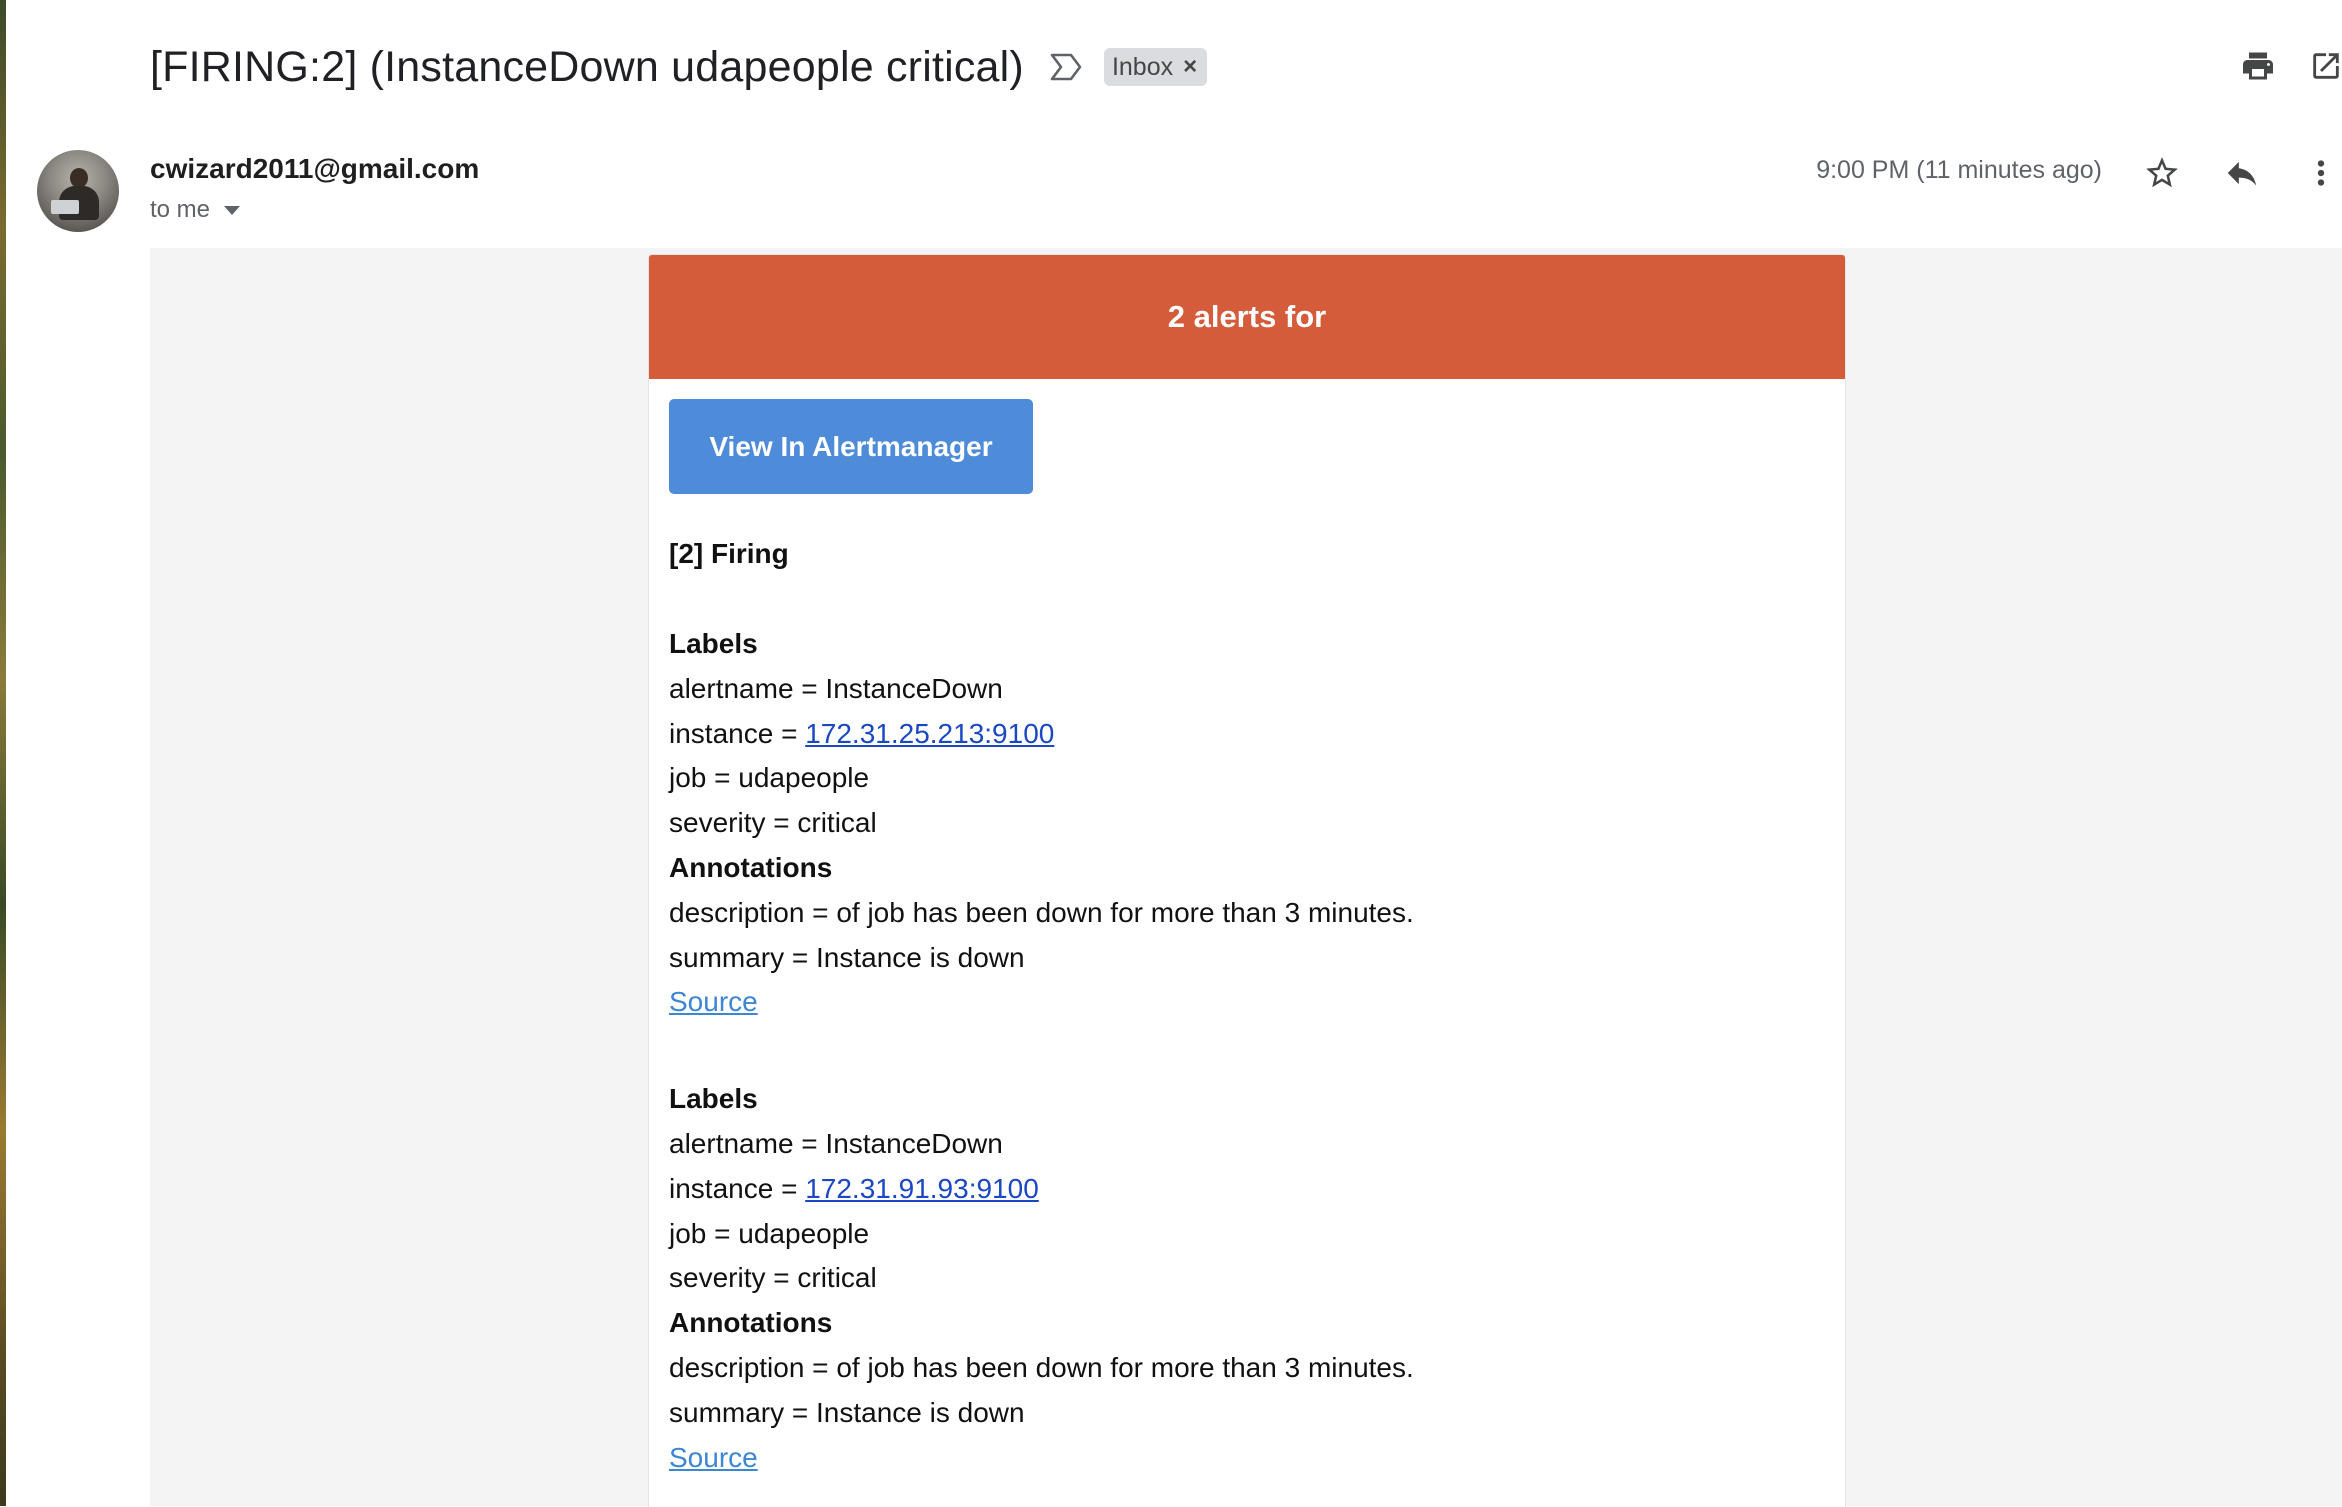  Describe the element at coordinates (2258, 66) in the screenshot. I see `print-icon` at that location.